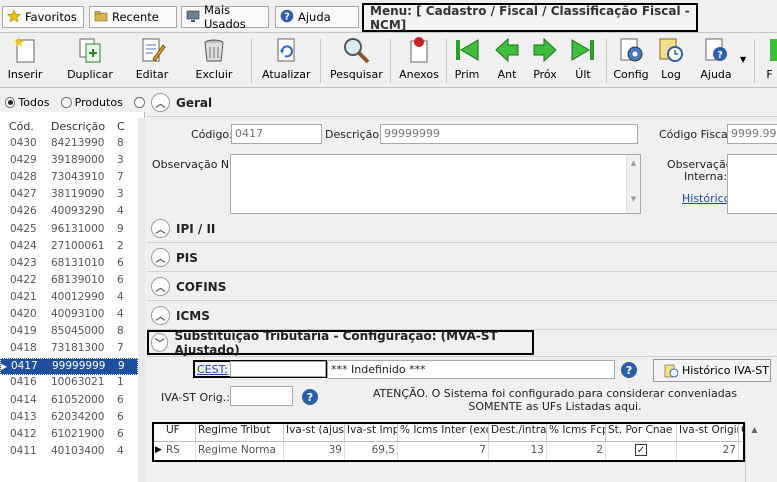 The width and height of the screenshot is (777, 482). Describe the element at coordinates (518, 451) in the screenshot. I see `grid-cell-dest-intra: 13` at that location.